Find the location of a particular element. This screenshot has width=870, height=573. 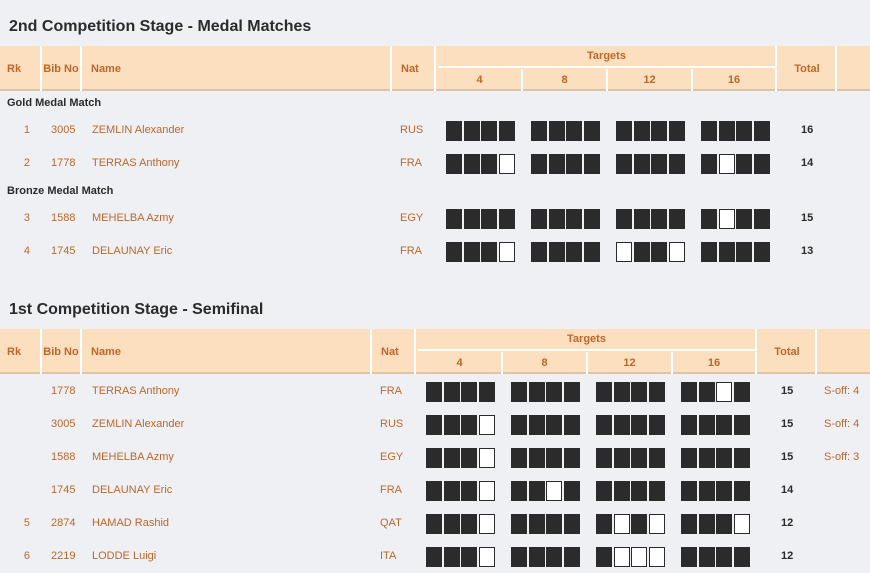

table-row: 3 1588 MEHELBA Azmy EGY 15 is located at coordinates (435, 218).